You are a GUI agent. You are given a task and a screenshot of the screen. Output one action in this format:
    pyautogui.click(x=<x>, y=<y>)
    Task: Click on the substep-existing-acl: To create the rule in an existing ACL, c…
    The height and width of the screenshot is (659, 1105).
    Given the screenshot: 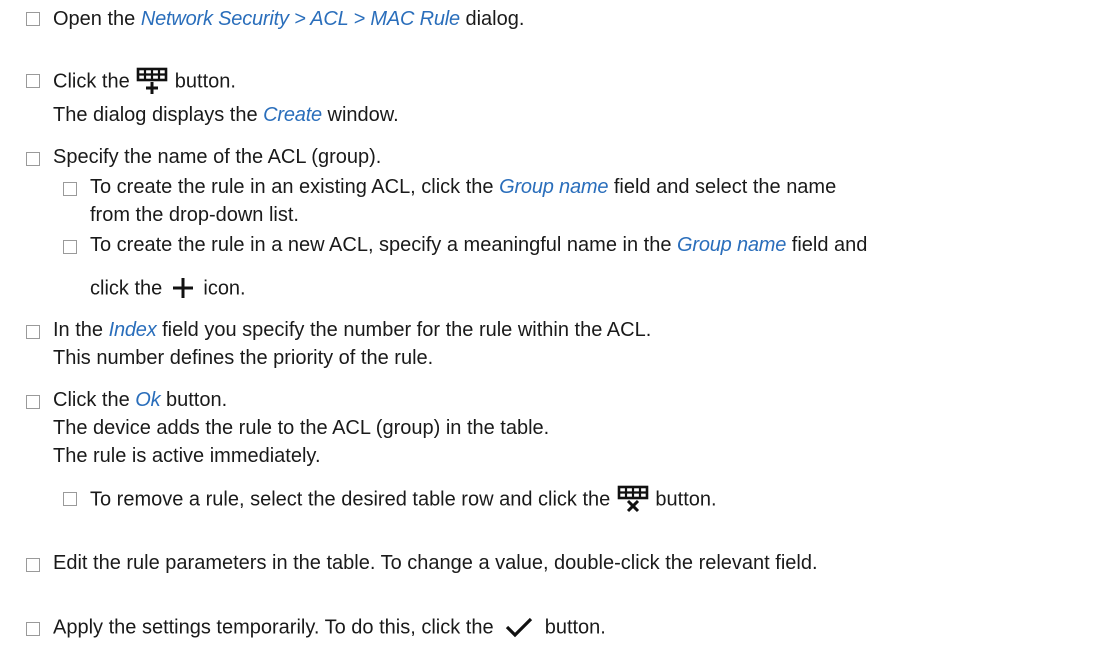 What is the action you would take?
    pyautogui.click(x=463, y=187)
    